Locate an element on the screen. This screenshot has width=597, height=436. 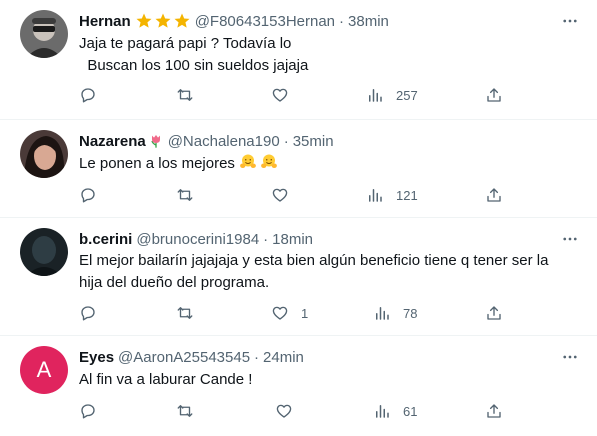
tweet-actions: 121 is located at coordinates (298, 195).